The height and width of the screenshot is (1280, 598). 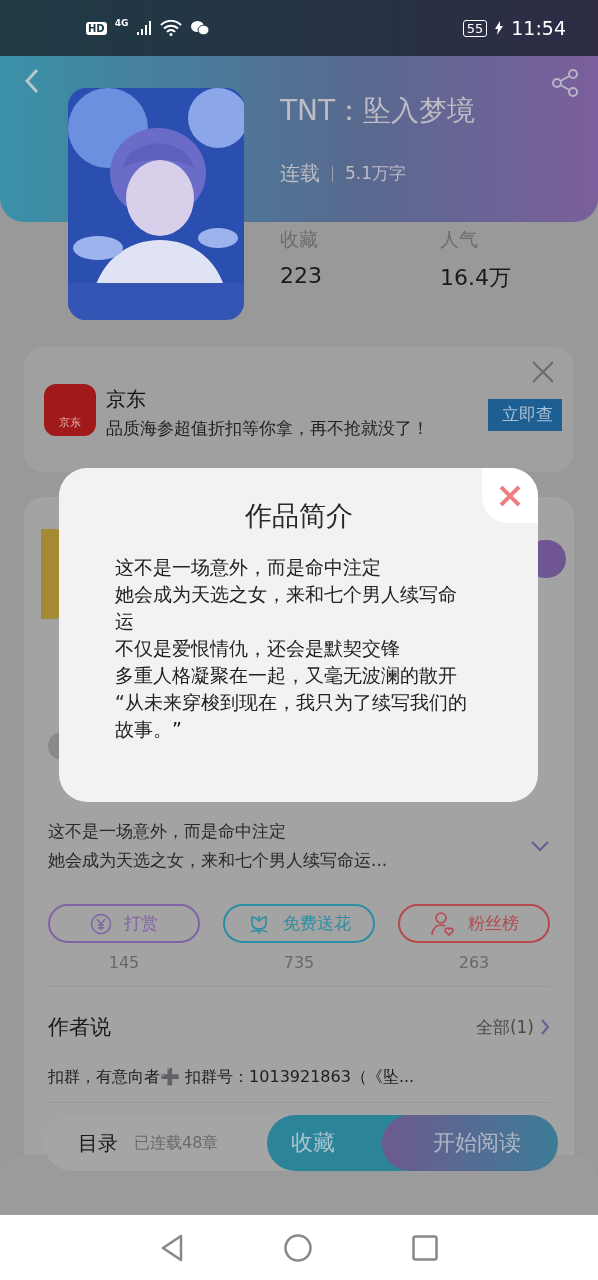 I want to click on chat-icon, so click(x=200, y=28).